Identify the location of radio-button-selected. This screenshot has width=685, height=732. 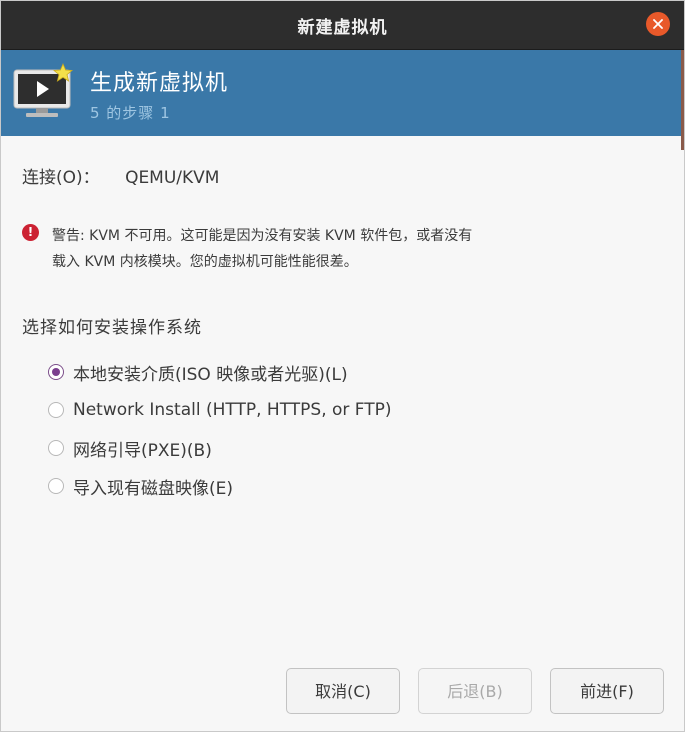
(56, 372).